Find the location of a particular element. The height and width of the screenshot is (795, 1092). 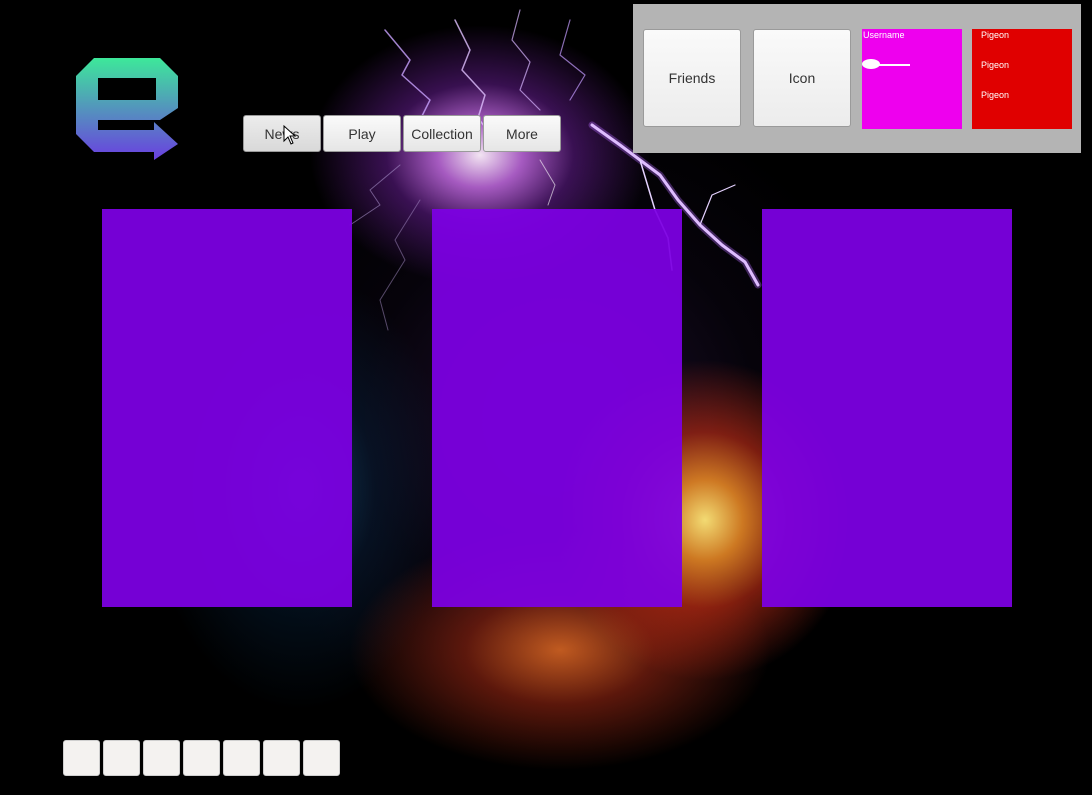

friend-list: Pigeon Pigeon Pigeon is located at coordinates (1022, 79).